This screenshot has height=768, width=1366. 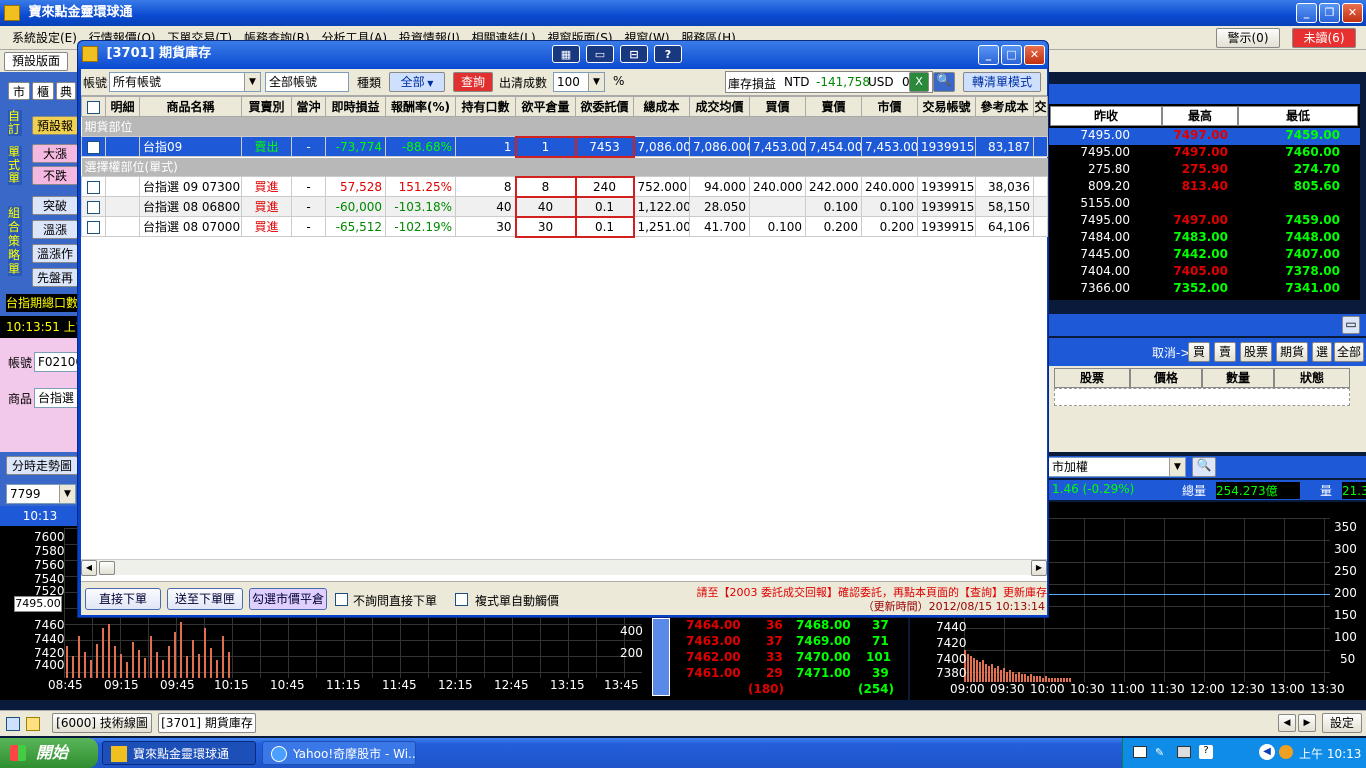 I want to click on window-tab-chart: [6000] 技術線圖, so click(x=102, y=723).